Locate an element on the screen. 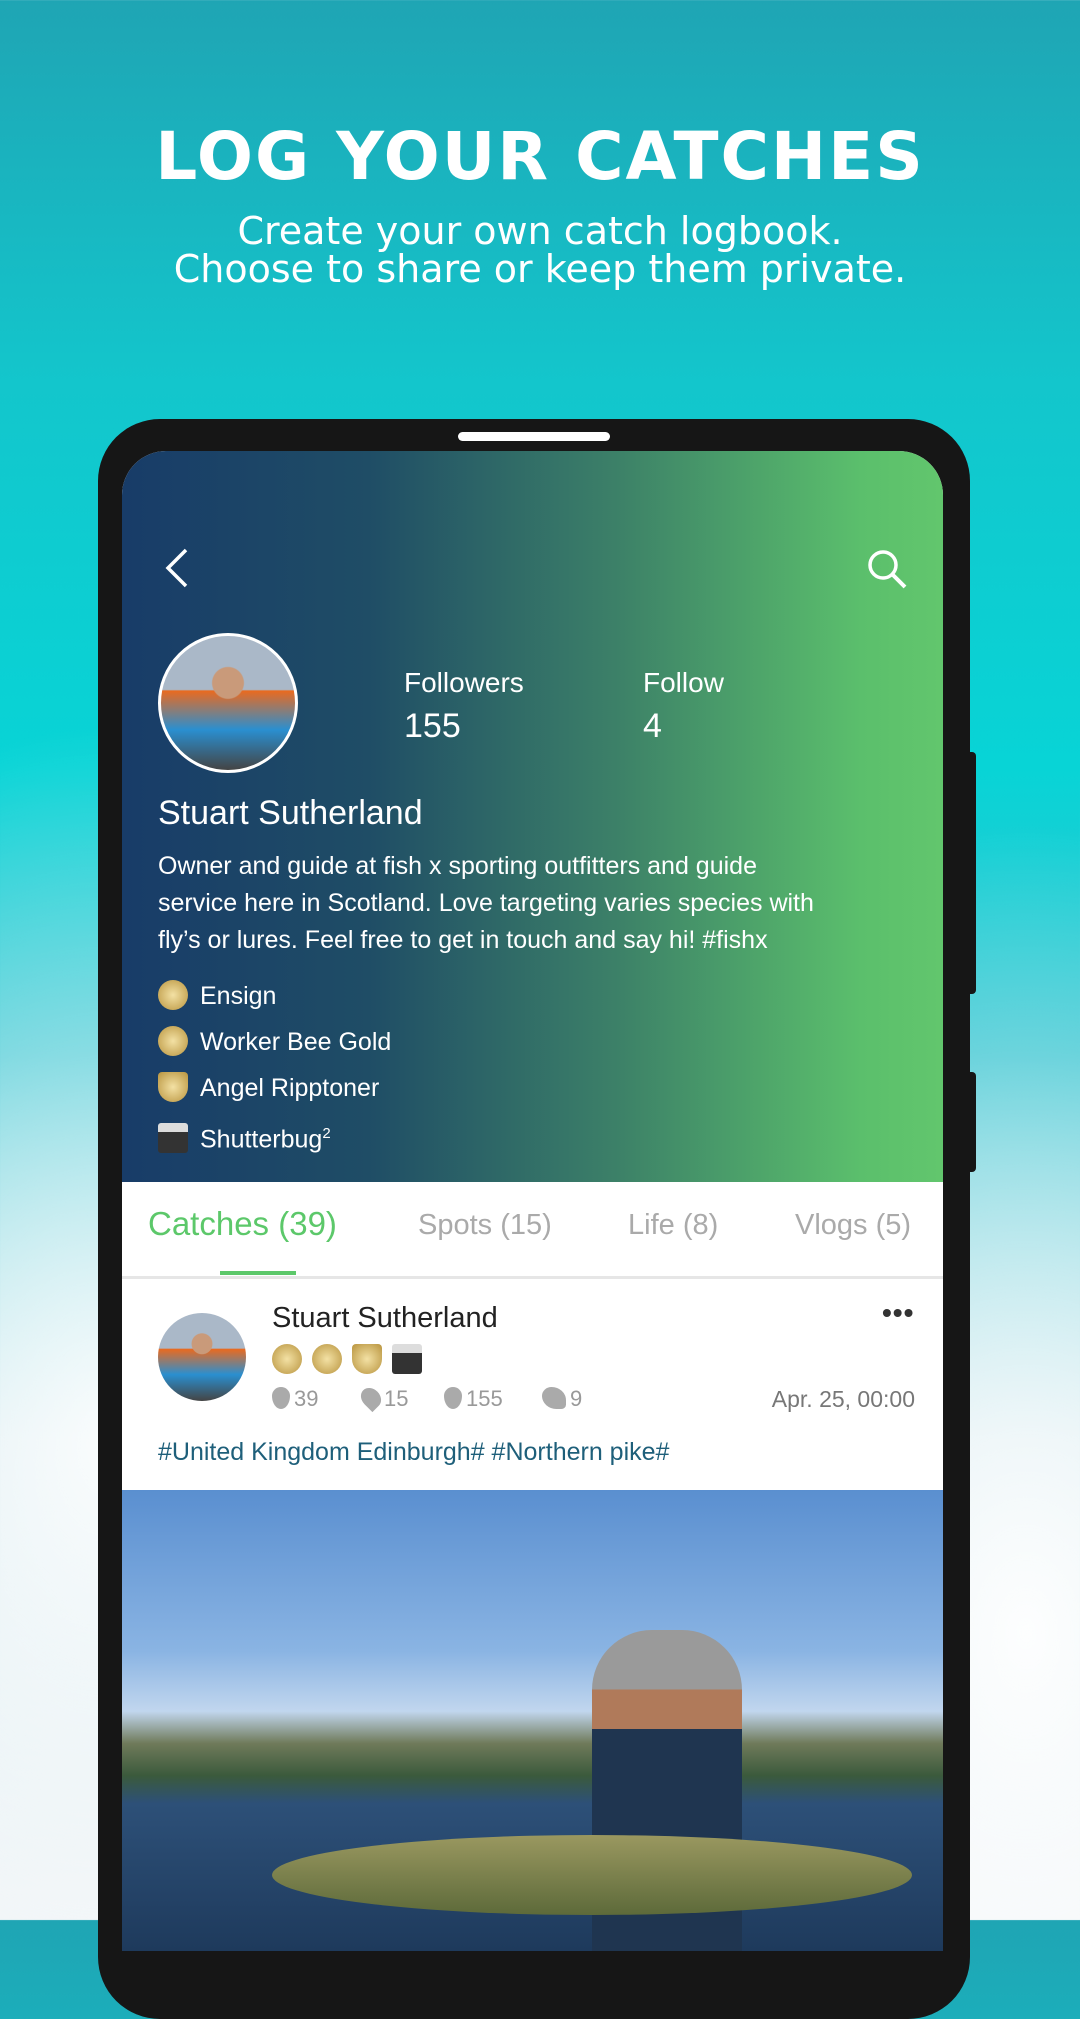 The height and width of the screenshot is (2019, 1080). post-badges is located at coordinates (347, 1361).